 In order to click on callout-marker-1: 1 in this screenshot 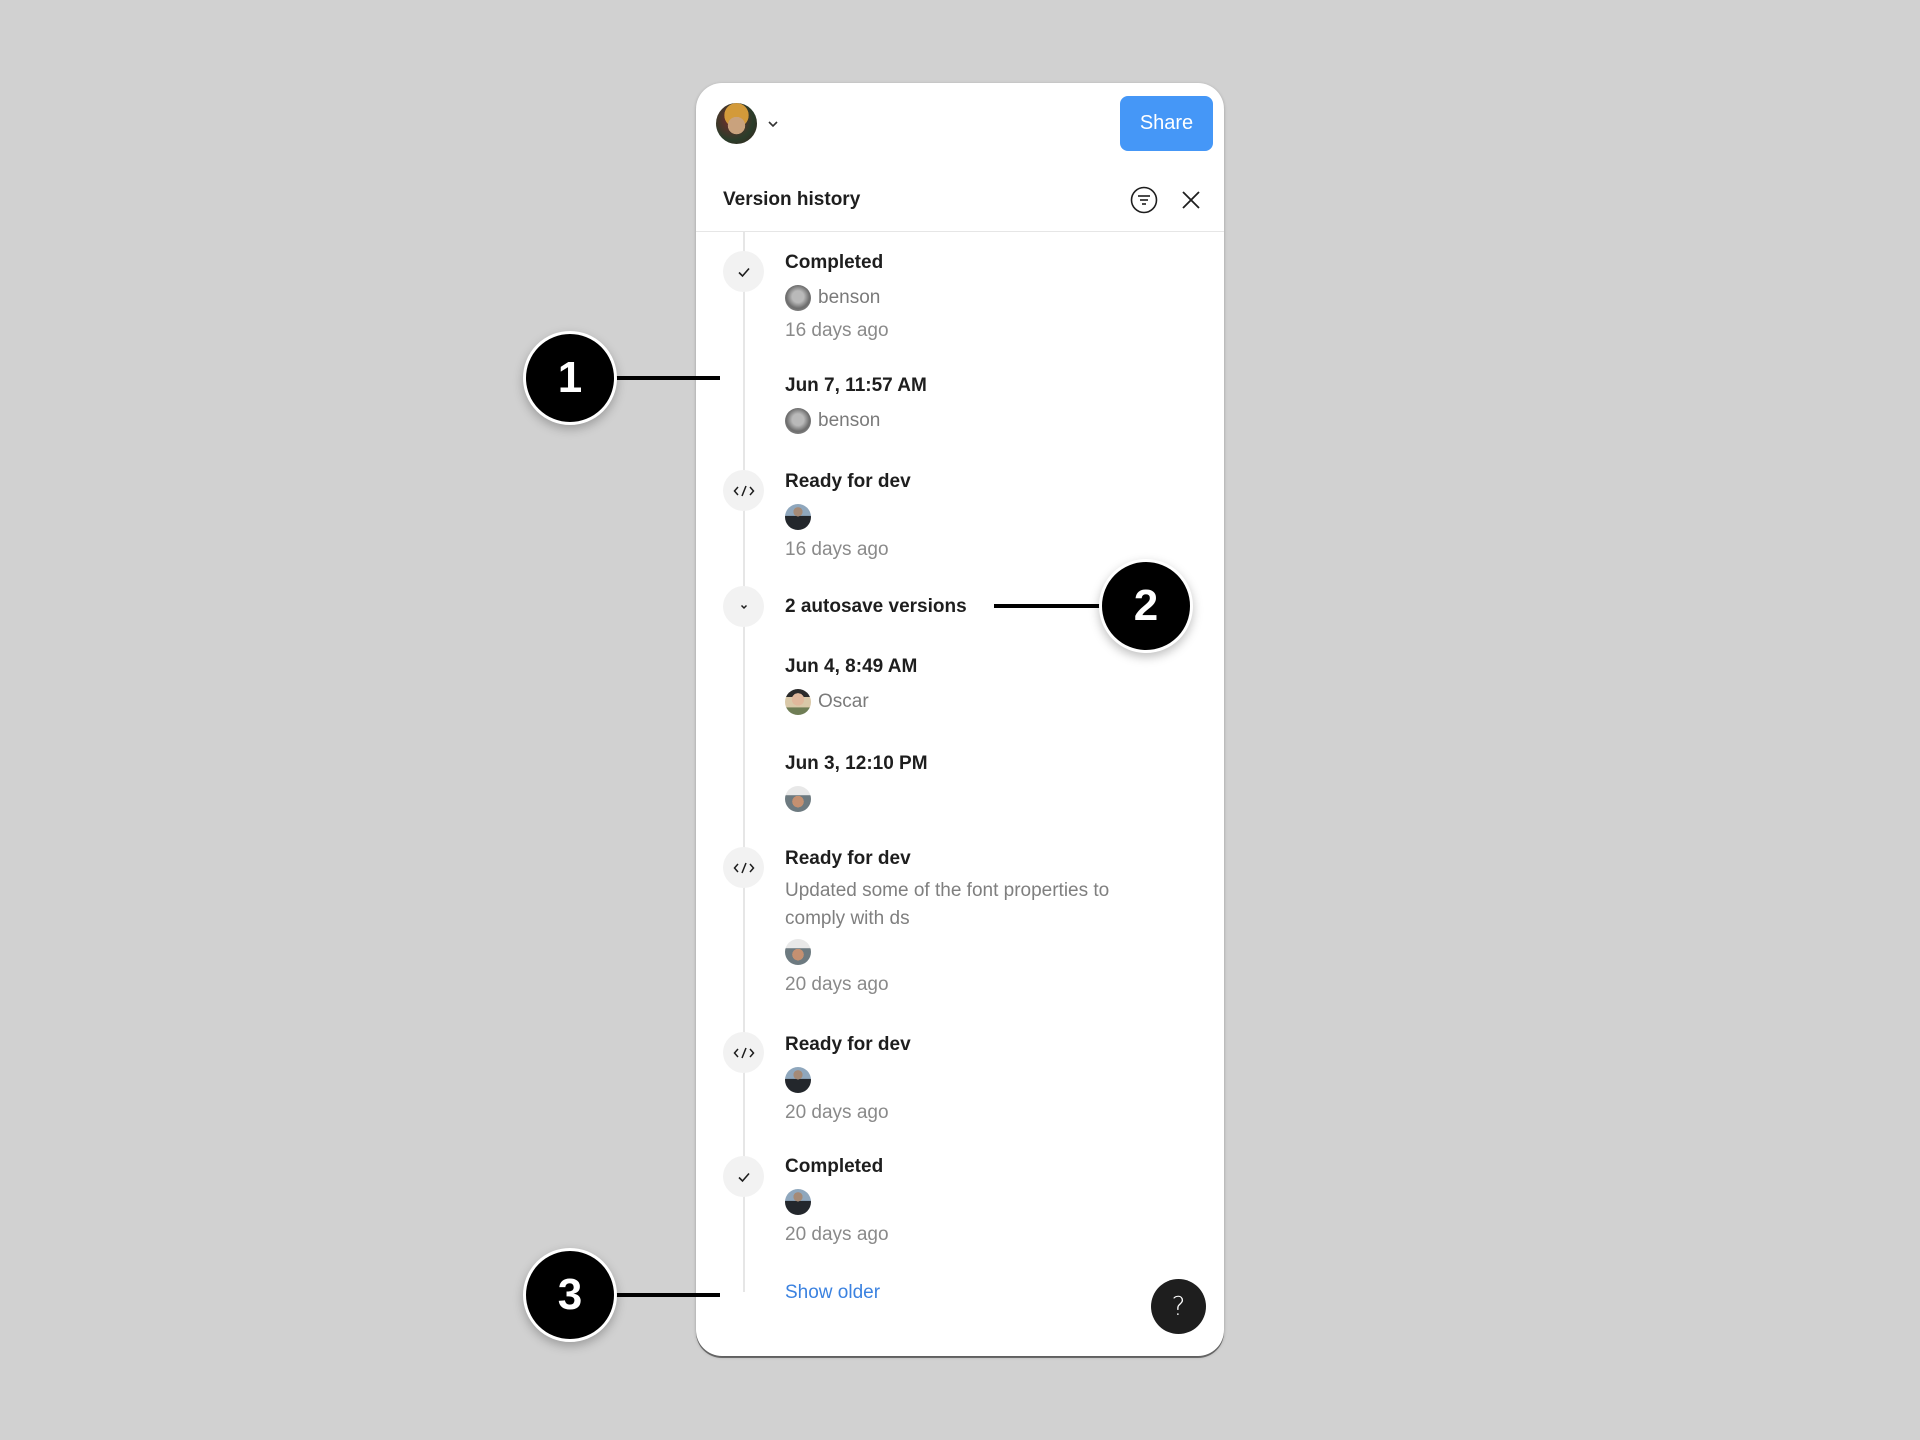, I will do `click(570, 378)`.